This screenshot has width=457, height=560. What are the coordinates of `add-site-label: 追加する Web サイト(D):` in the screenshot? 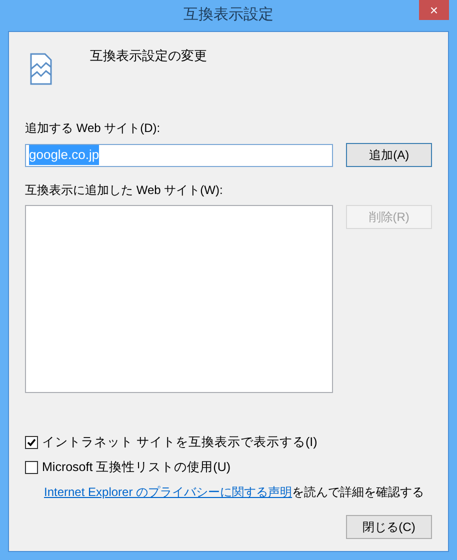 It's located at (93, 128).